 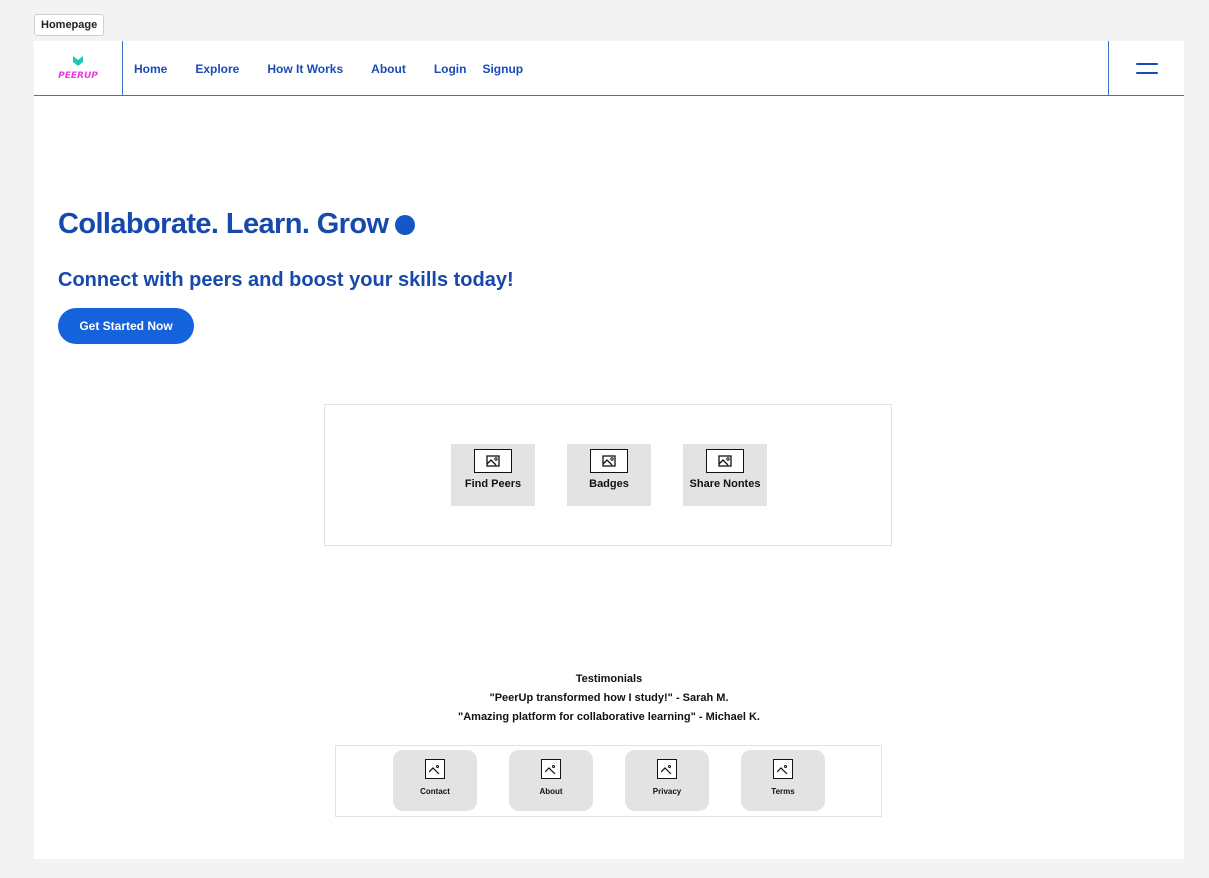 What do you see at coordinates (725, 475) in the screenshot?
I see `feature-share-notes: Share Nontes` at bounding box center [725, 475].